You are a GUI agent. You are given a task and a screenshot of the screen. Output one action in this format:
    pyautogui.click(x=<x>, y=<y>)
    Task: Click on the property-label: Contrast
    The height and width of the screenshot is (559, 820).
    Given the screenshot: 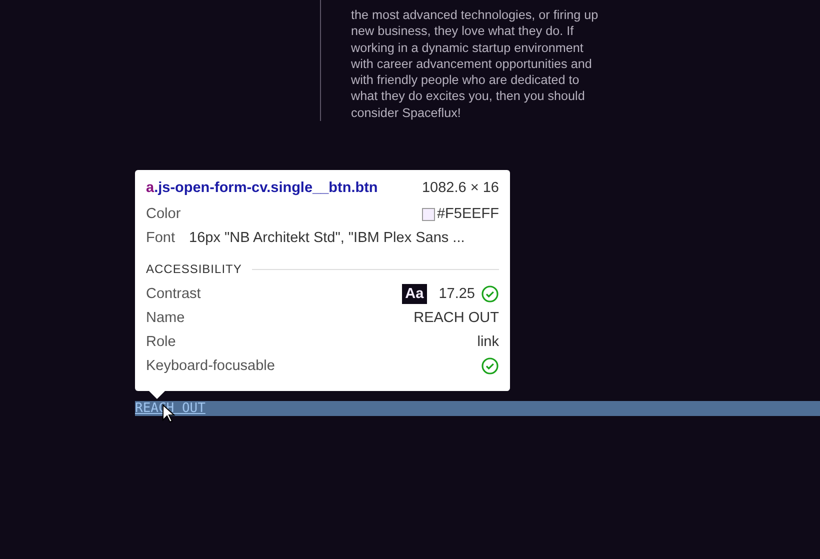 What is the action you would take?
    pyautogui.click(x=173, y=294)
    